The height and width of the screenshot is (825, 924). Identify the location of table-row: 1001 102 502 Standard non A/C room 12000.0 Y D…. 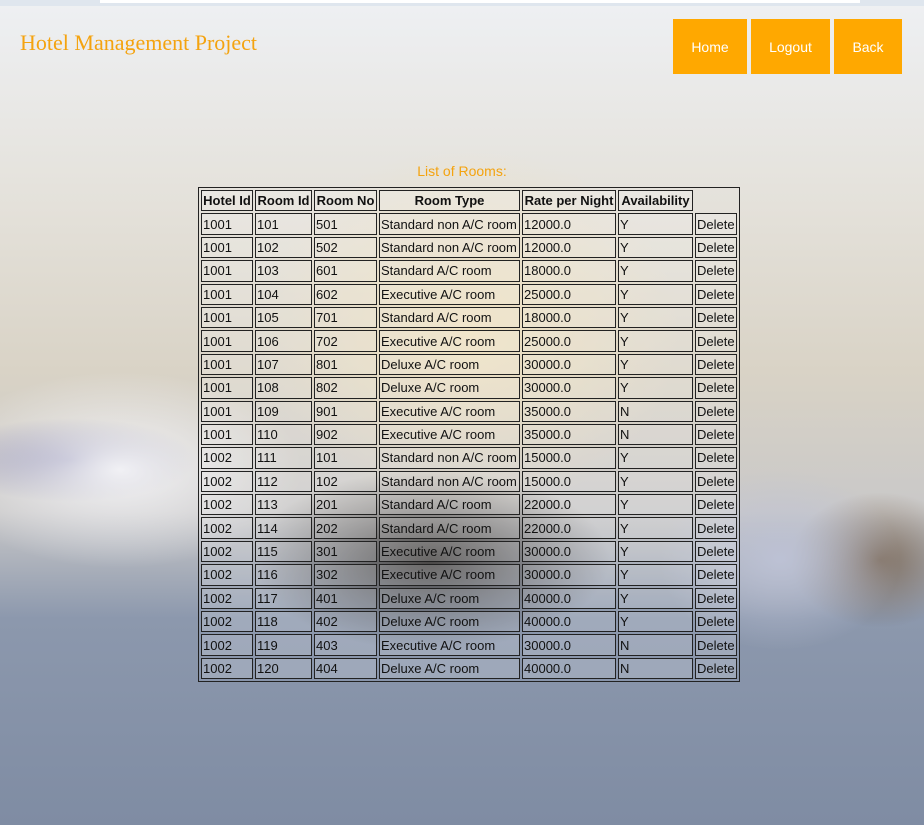
(469, 247).